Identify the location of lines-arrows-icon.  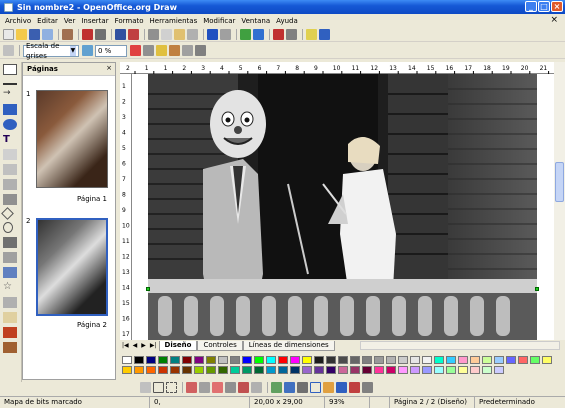
(10, 184).